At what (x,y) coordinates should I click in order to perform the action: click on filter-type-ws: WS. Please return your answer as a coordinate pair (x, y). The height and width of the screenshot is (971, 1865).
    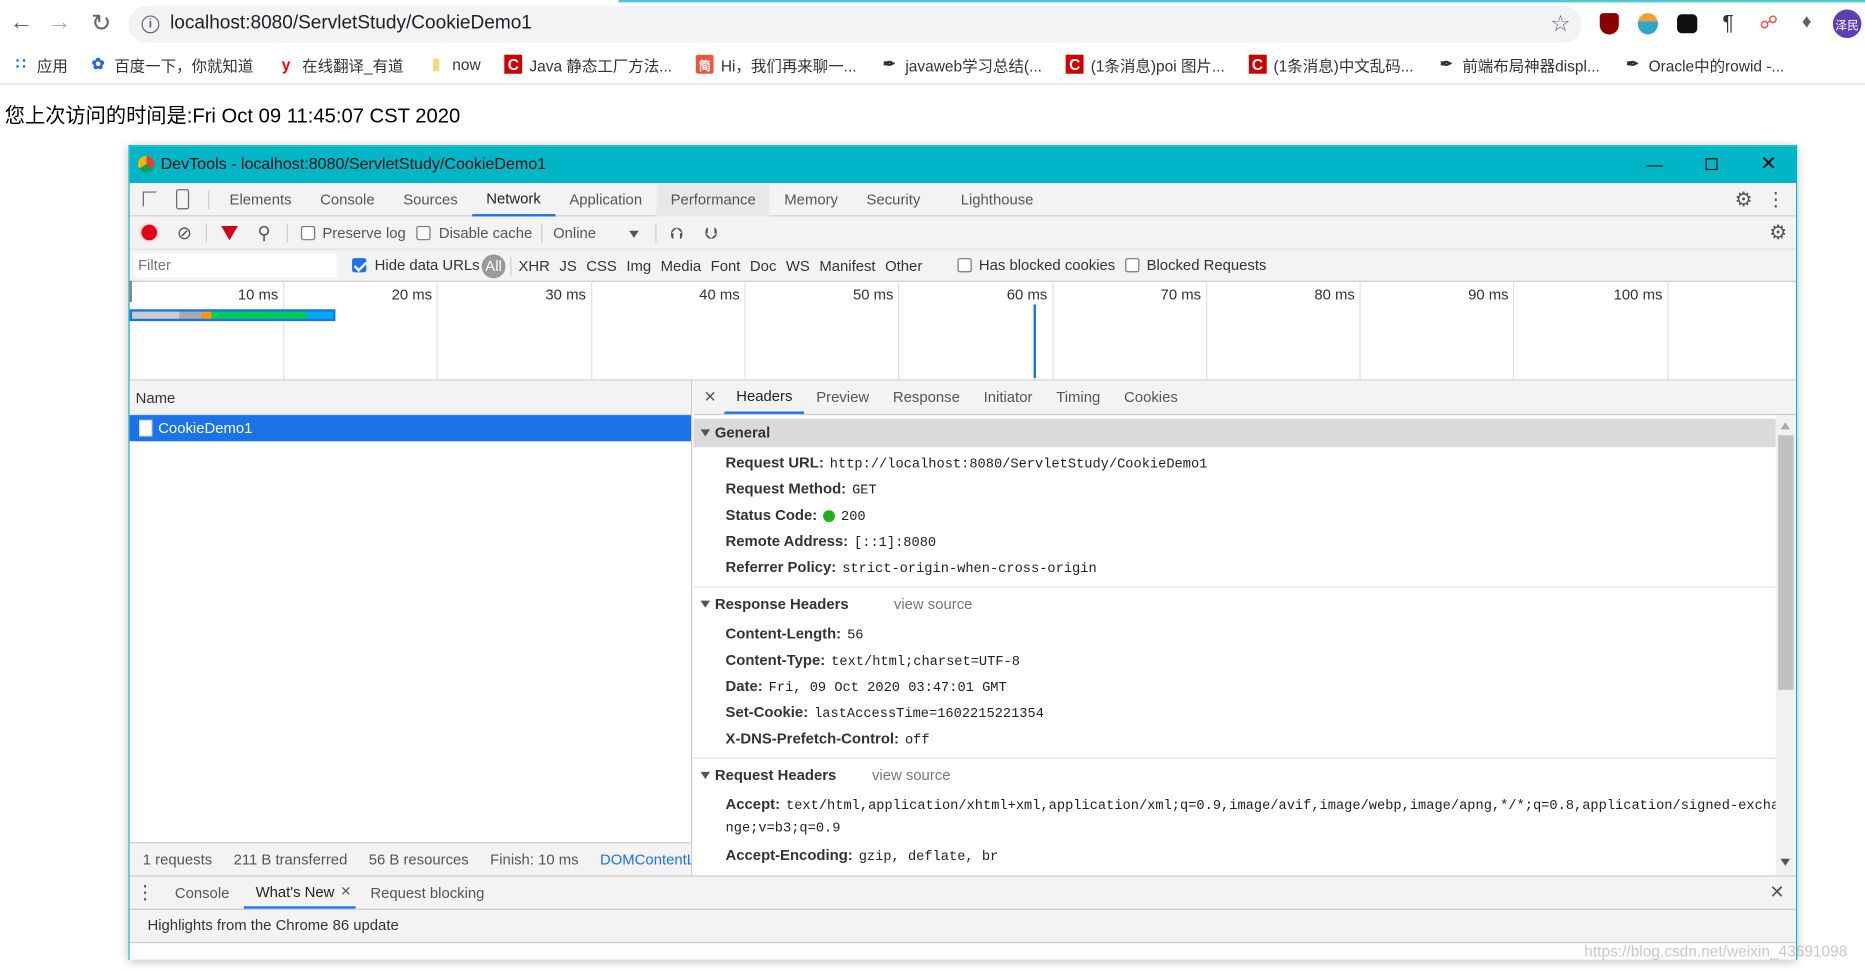
    Looking at the image, I should click on (798, 266).